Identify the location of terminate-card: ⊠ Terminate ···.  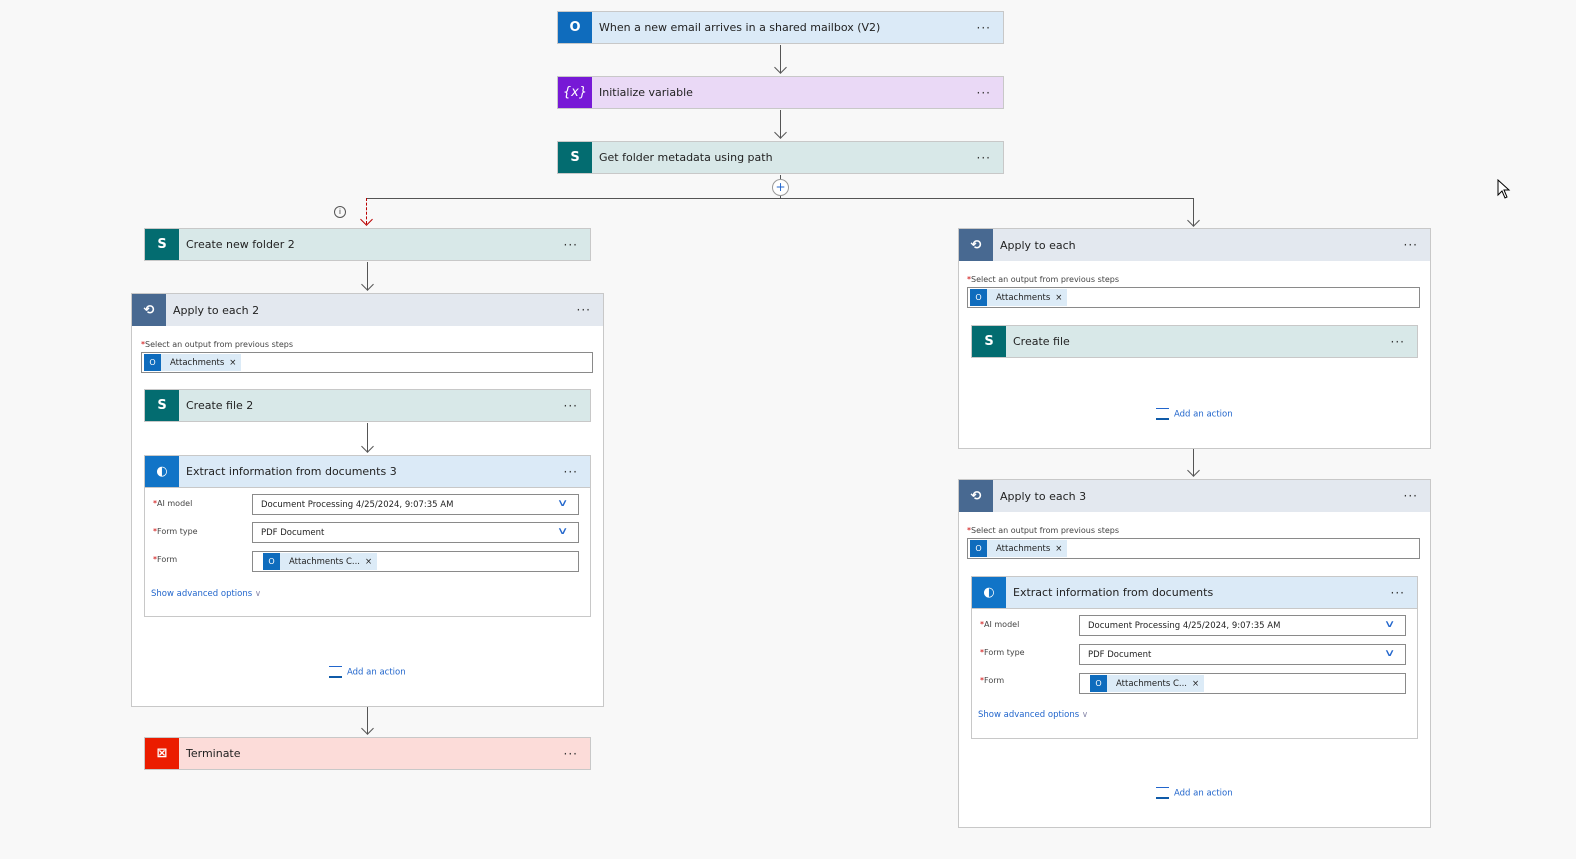
(367, 753).